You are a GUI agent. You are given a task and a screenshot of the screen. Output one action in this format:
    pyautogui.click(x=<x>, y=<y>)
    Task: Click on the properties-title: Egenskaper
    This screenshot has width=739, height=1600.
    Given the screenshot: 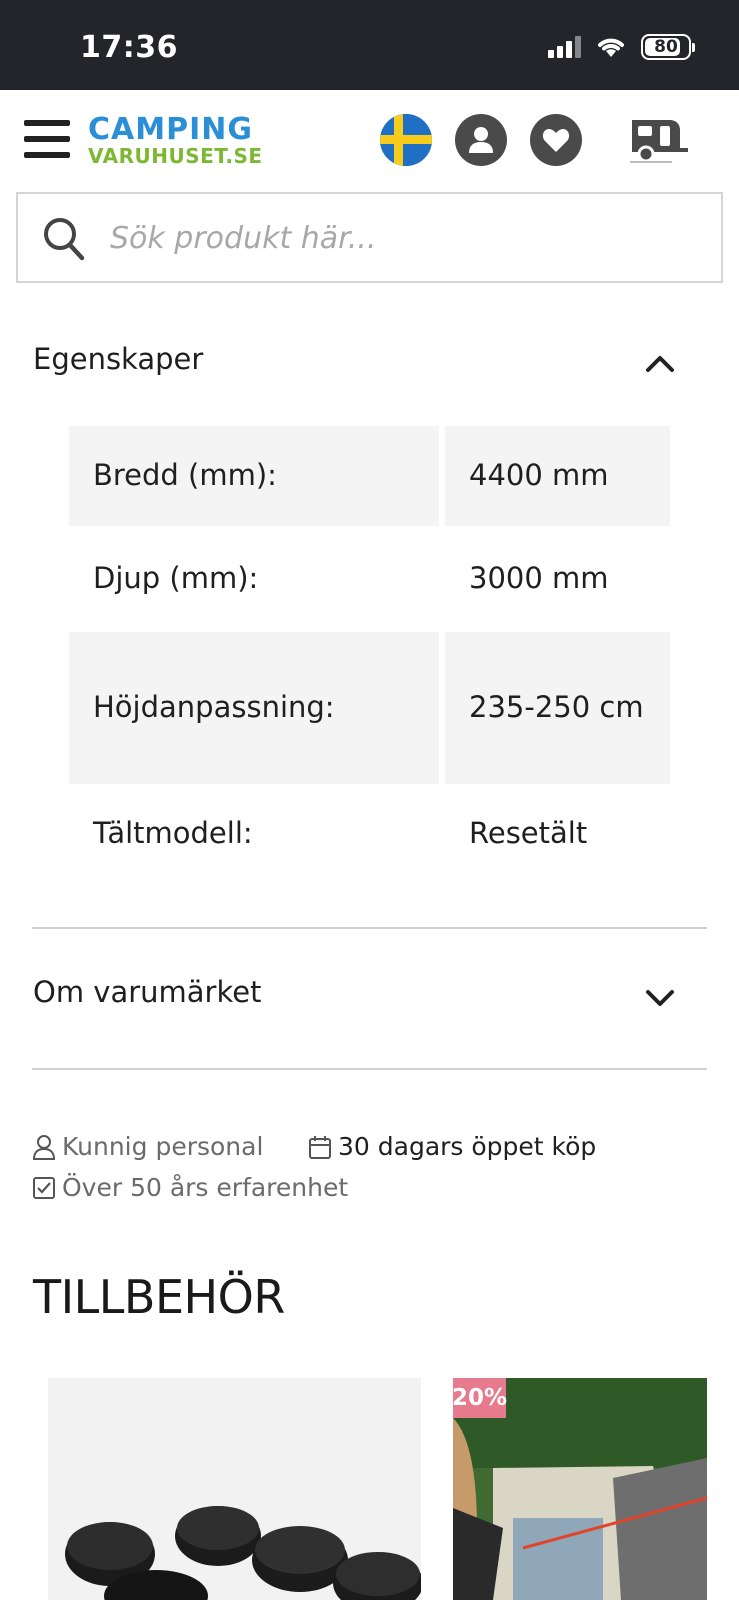 What is the action you would take?
    pyautogui.click(x=118, y=359)
    